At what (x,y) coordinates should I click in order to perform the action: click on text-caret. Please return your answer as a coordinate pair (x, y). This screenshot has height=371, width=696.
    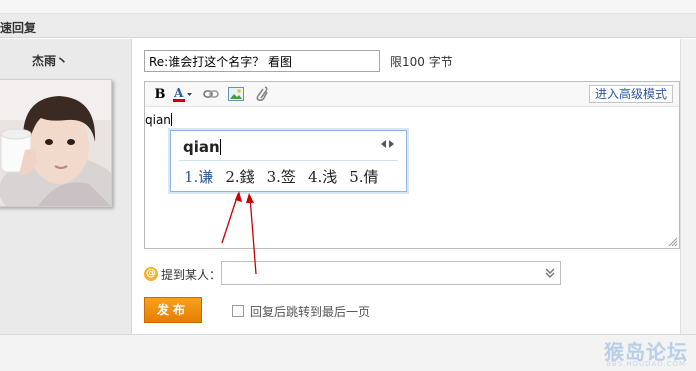
    Looking at the image, I should click on (171, 119).